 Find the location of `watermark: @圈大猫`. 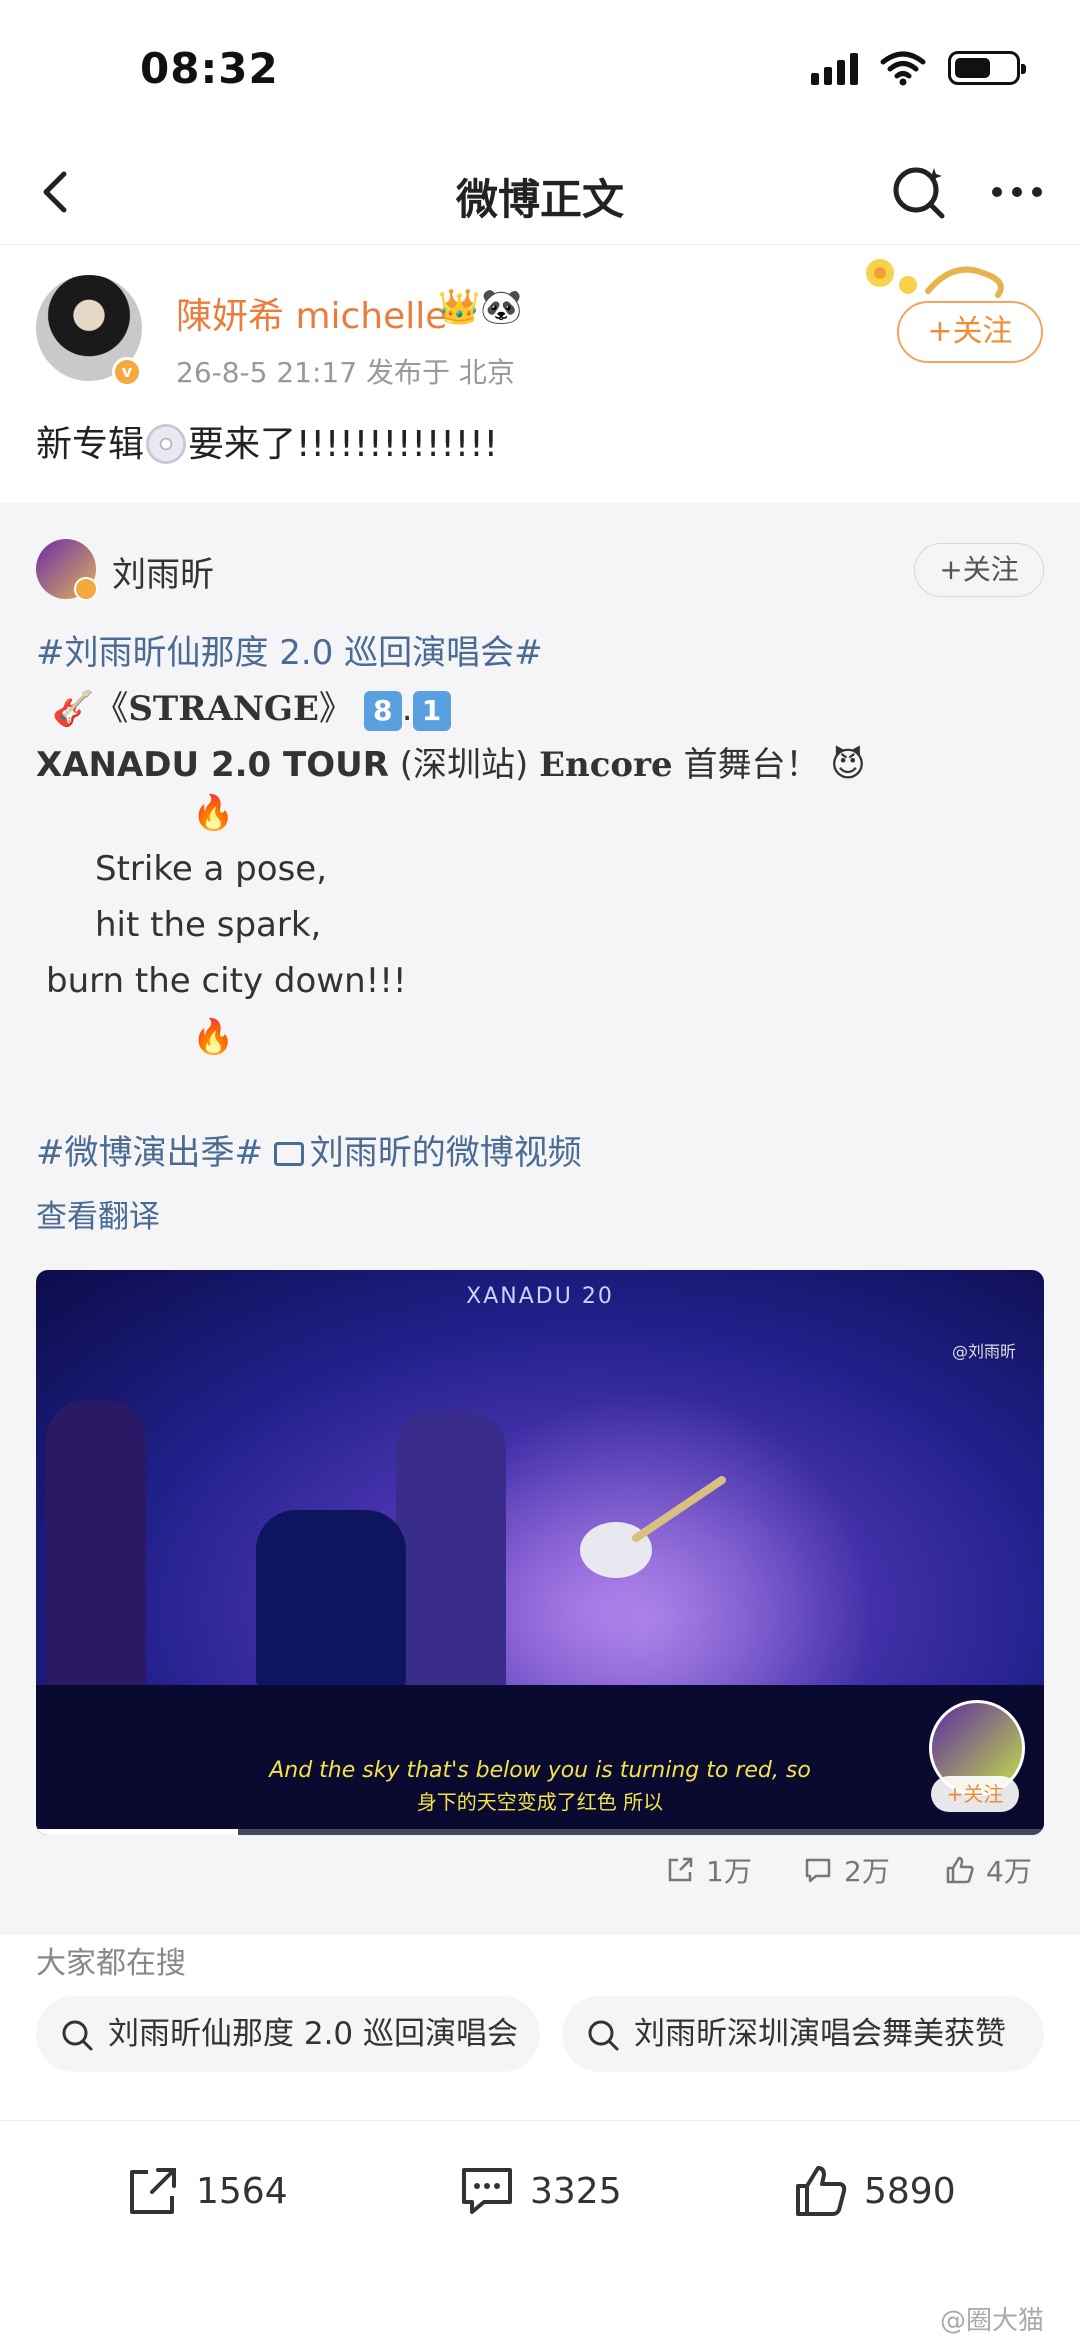

watermark: @圈大猫 is located at coordinates (991, 2321).